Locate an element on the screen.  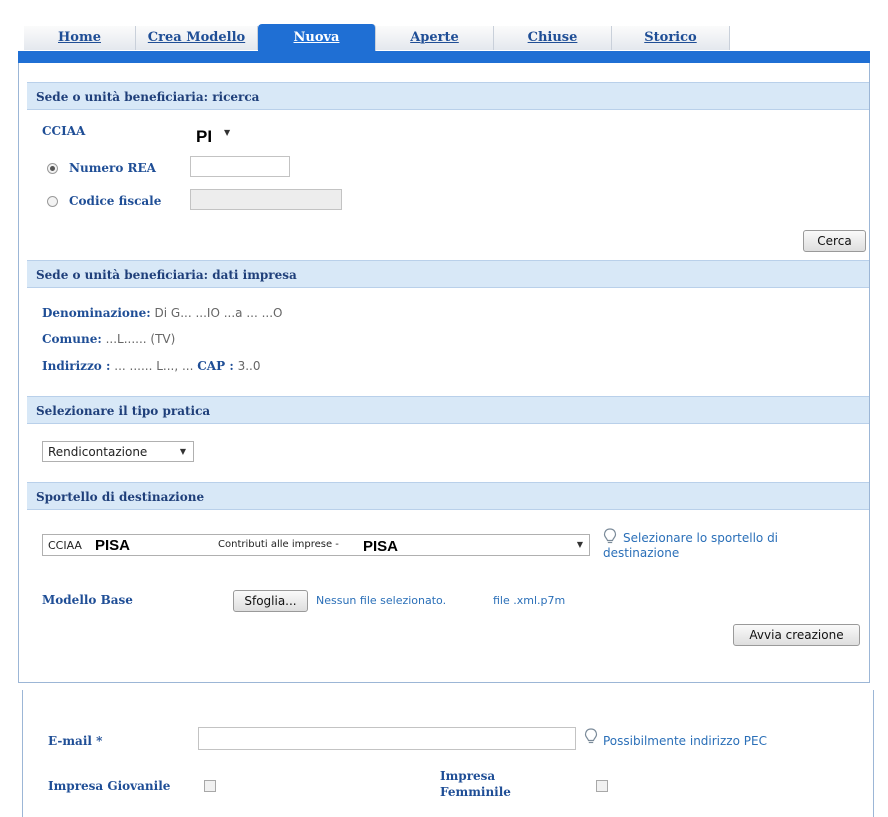
no-file-text: Nessun file selezionato. is located at coordinates (381, 600).